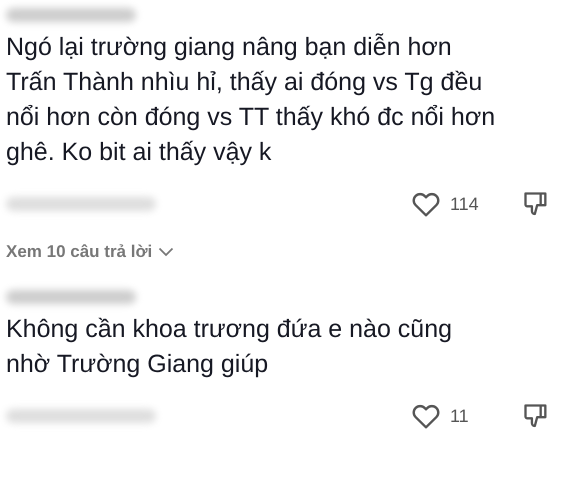 The image size is (580, 494). What do you see at coordinates (230, 347) in the screenshot?
I see `comment-text: Không cần khoa trương đứa e nào cũng nhờ Trường Giang giúp` at bounding box center [230, 347].